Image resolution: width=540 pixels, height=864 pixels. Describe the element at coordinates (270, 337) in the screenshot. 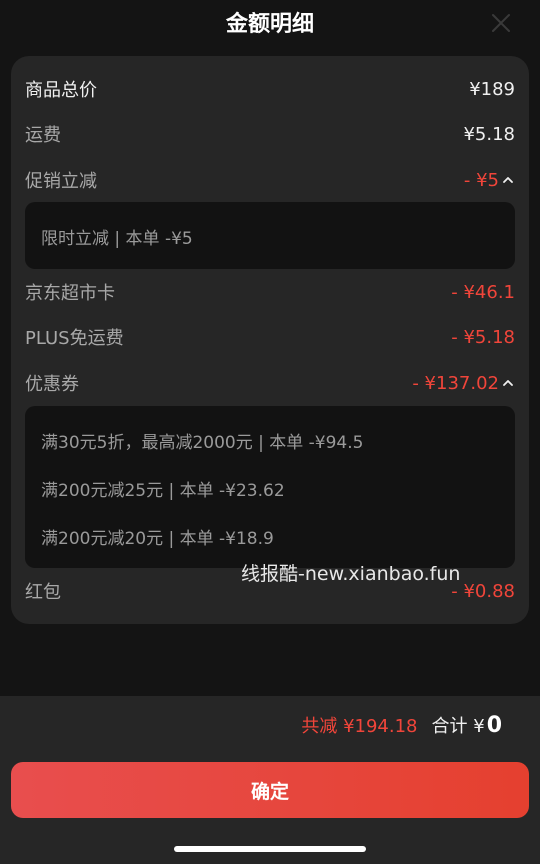

I see `plus-free-row: PLUS免运费 - ¥5.18` at that location.